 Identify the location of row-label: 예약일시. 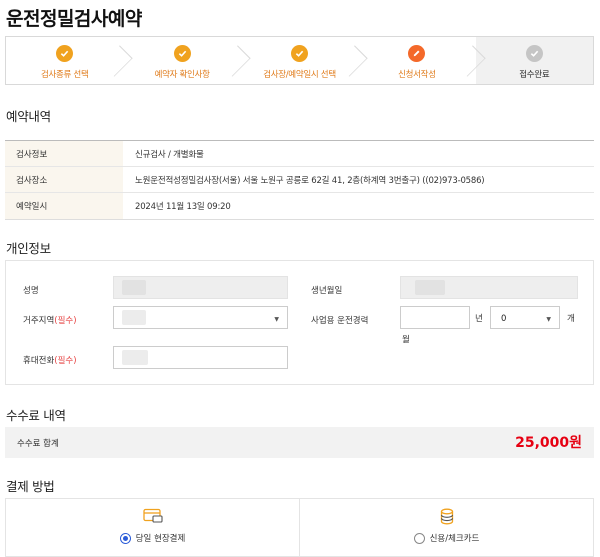
(64, 206).